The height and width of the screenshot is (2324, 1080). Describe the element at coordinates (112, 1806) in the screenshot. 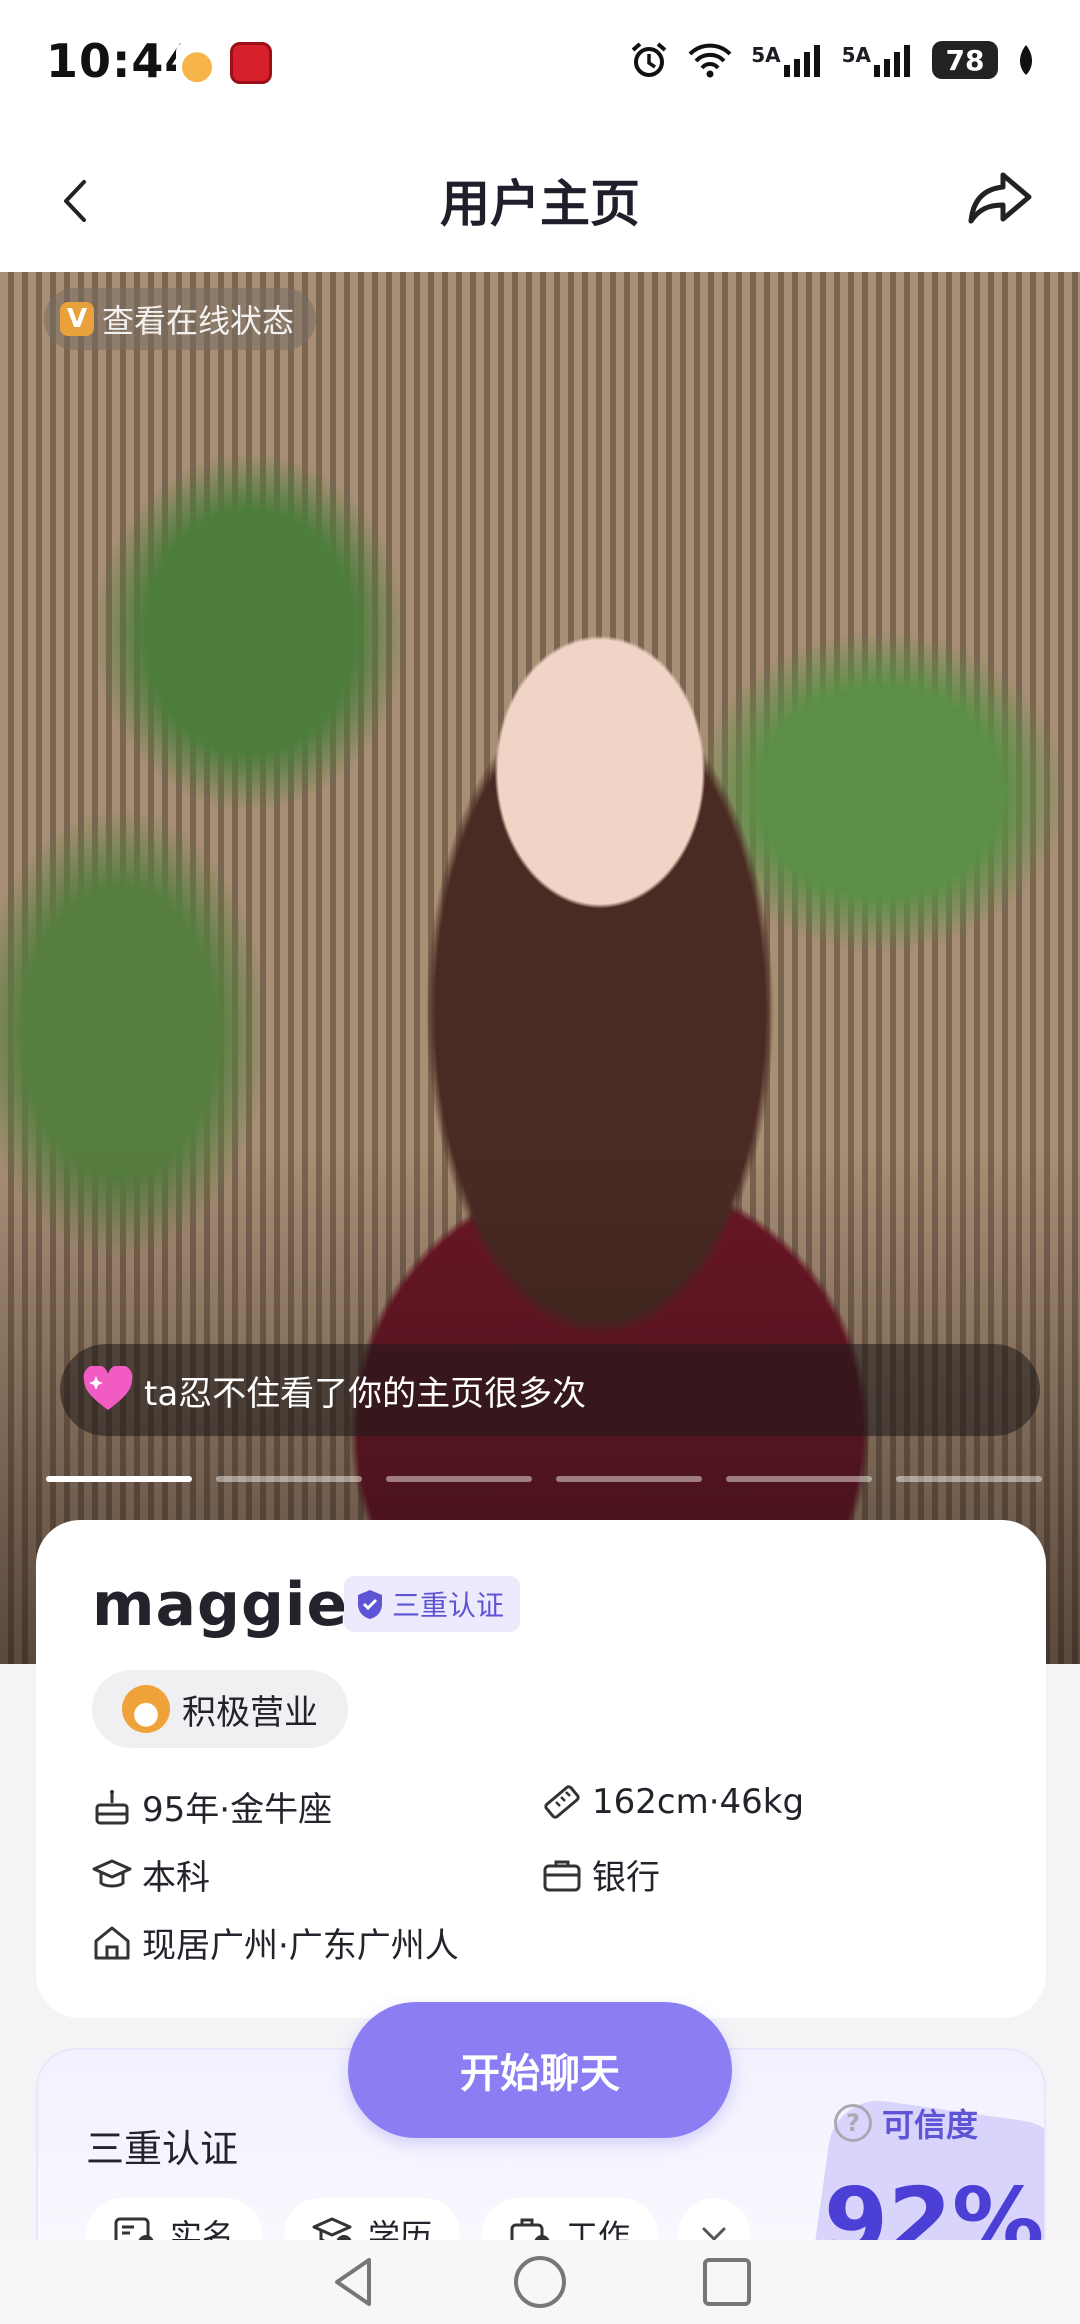

I see `cake-icon` at that location.